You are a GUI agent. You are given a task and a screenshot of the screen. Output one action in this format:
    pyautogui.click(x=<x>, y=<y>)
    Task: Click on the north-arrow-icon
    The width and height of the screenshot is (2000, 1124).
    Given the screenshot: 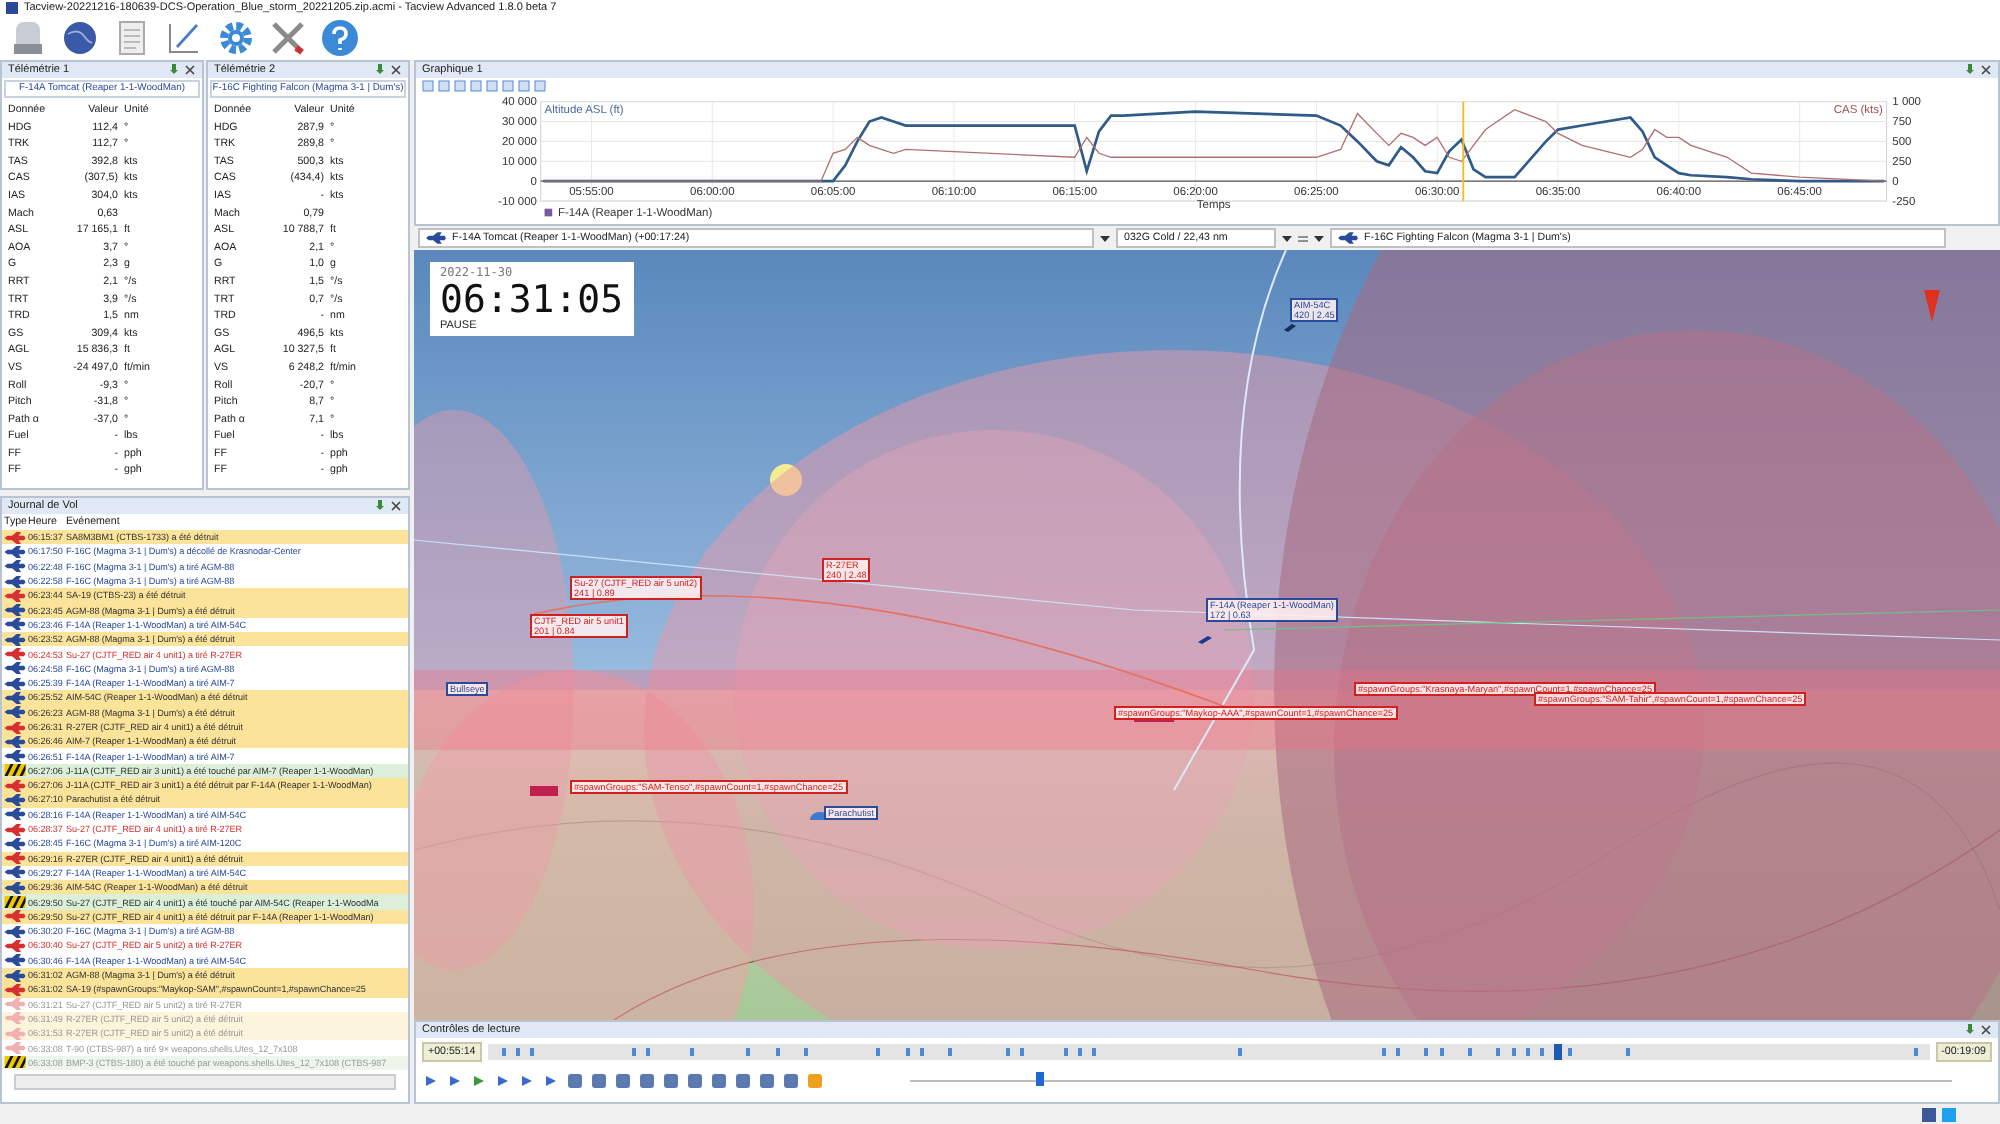 What is the action you would take?
    pyautogui.click(x=1932, y=306)
    